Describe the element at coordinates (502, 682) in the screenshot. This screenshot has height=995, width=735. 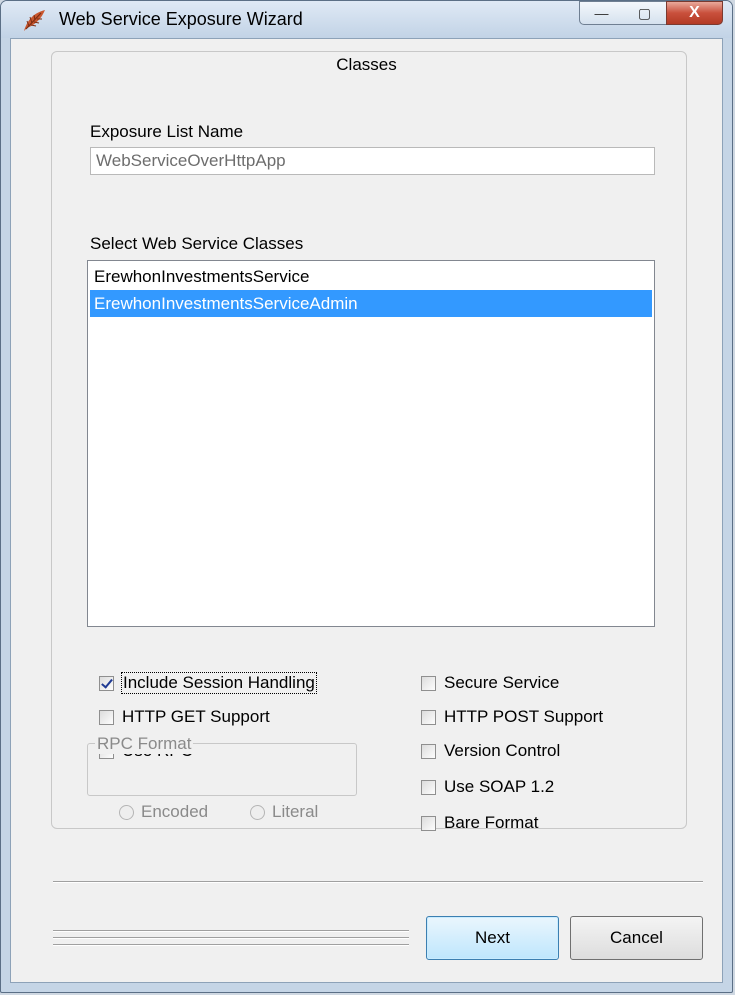
I see `secure-service-label: Secure Service` at that location.